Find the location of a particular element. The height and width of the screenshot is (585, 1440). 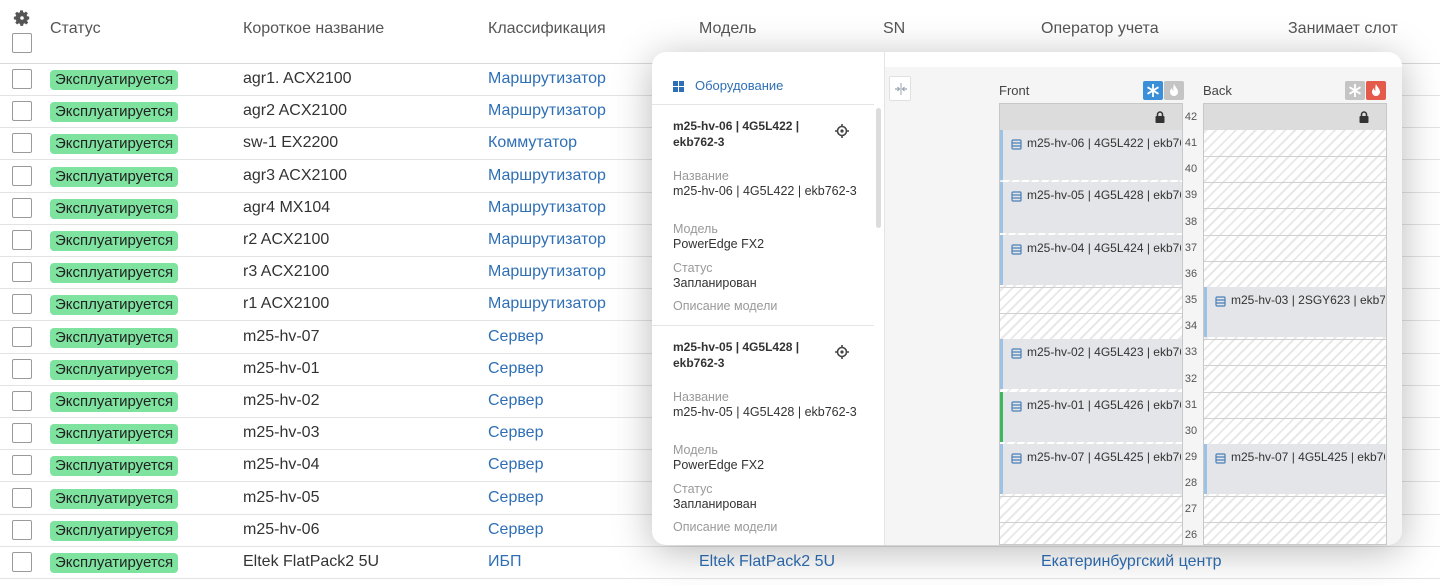

lock-icon is located at coordinates (1160, 117).